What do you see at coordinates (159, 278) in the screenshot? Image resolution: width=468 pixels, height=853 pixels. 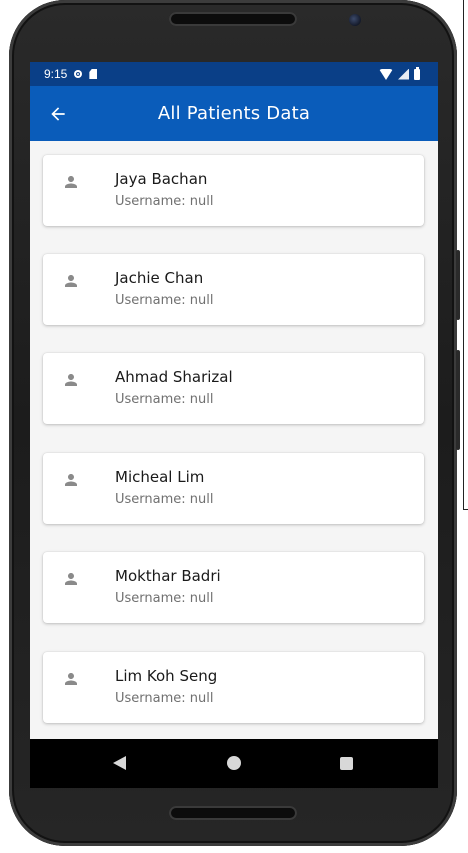 I see `patient-name: Jachie Chan` at bounding box center [159, 278].